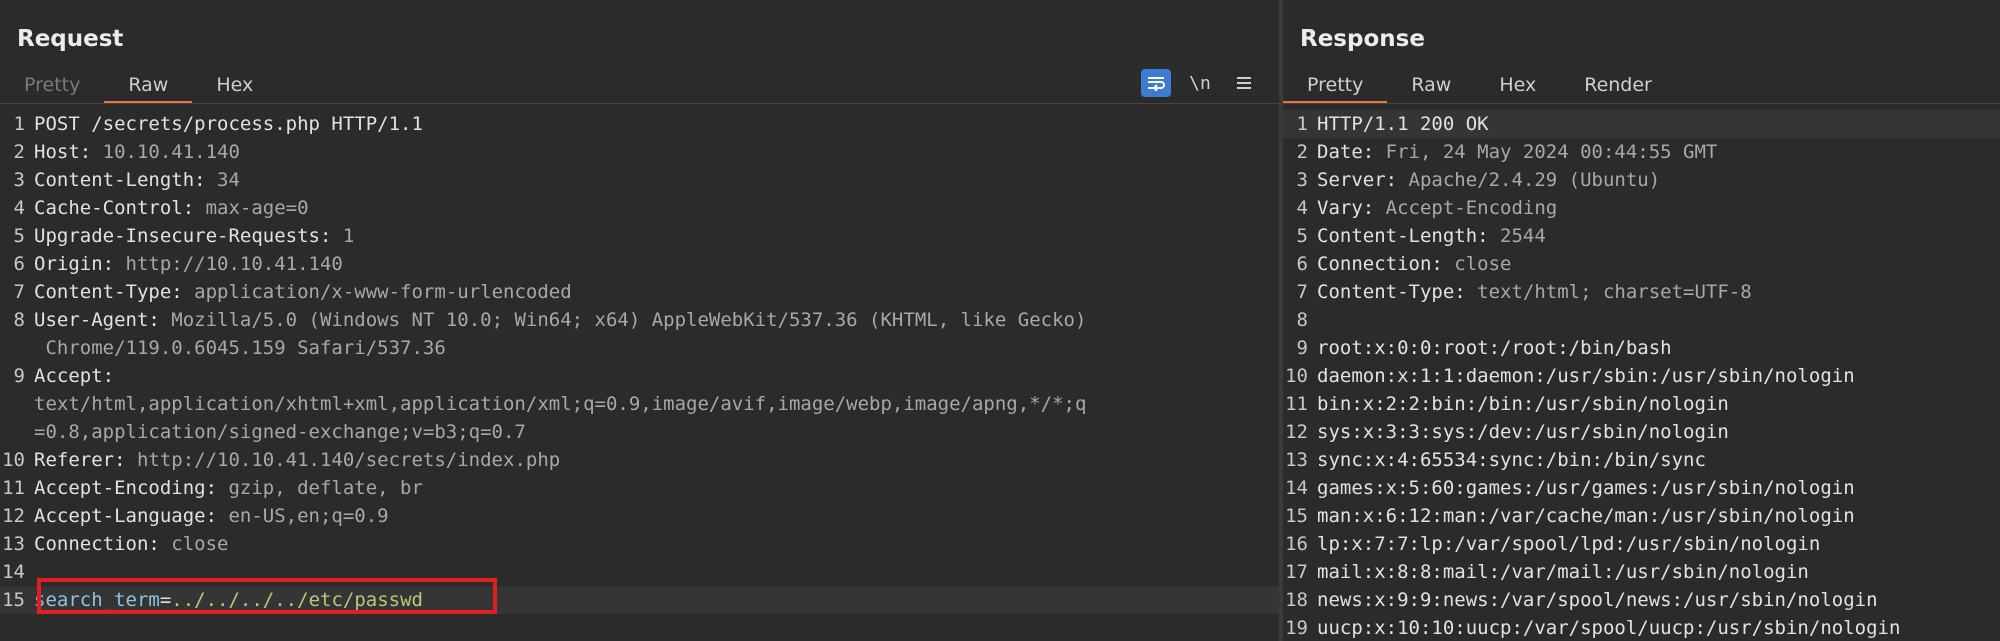 This screenshot has height=641, width=2000. I want to click on code-line: 4 Cache-Control: max-age=0, so click(639, 208).